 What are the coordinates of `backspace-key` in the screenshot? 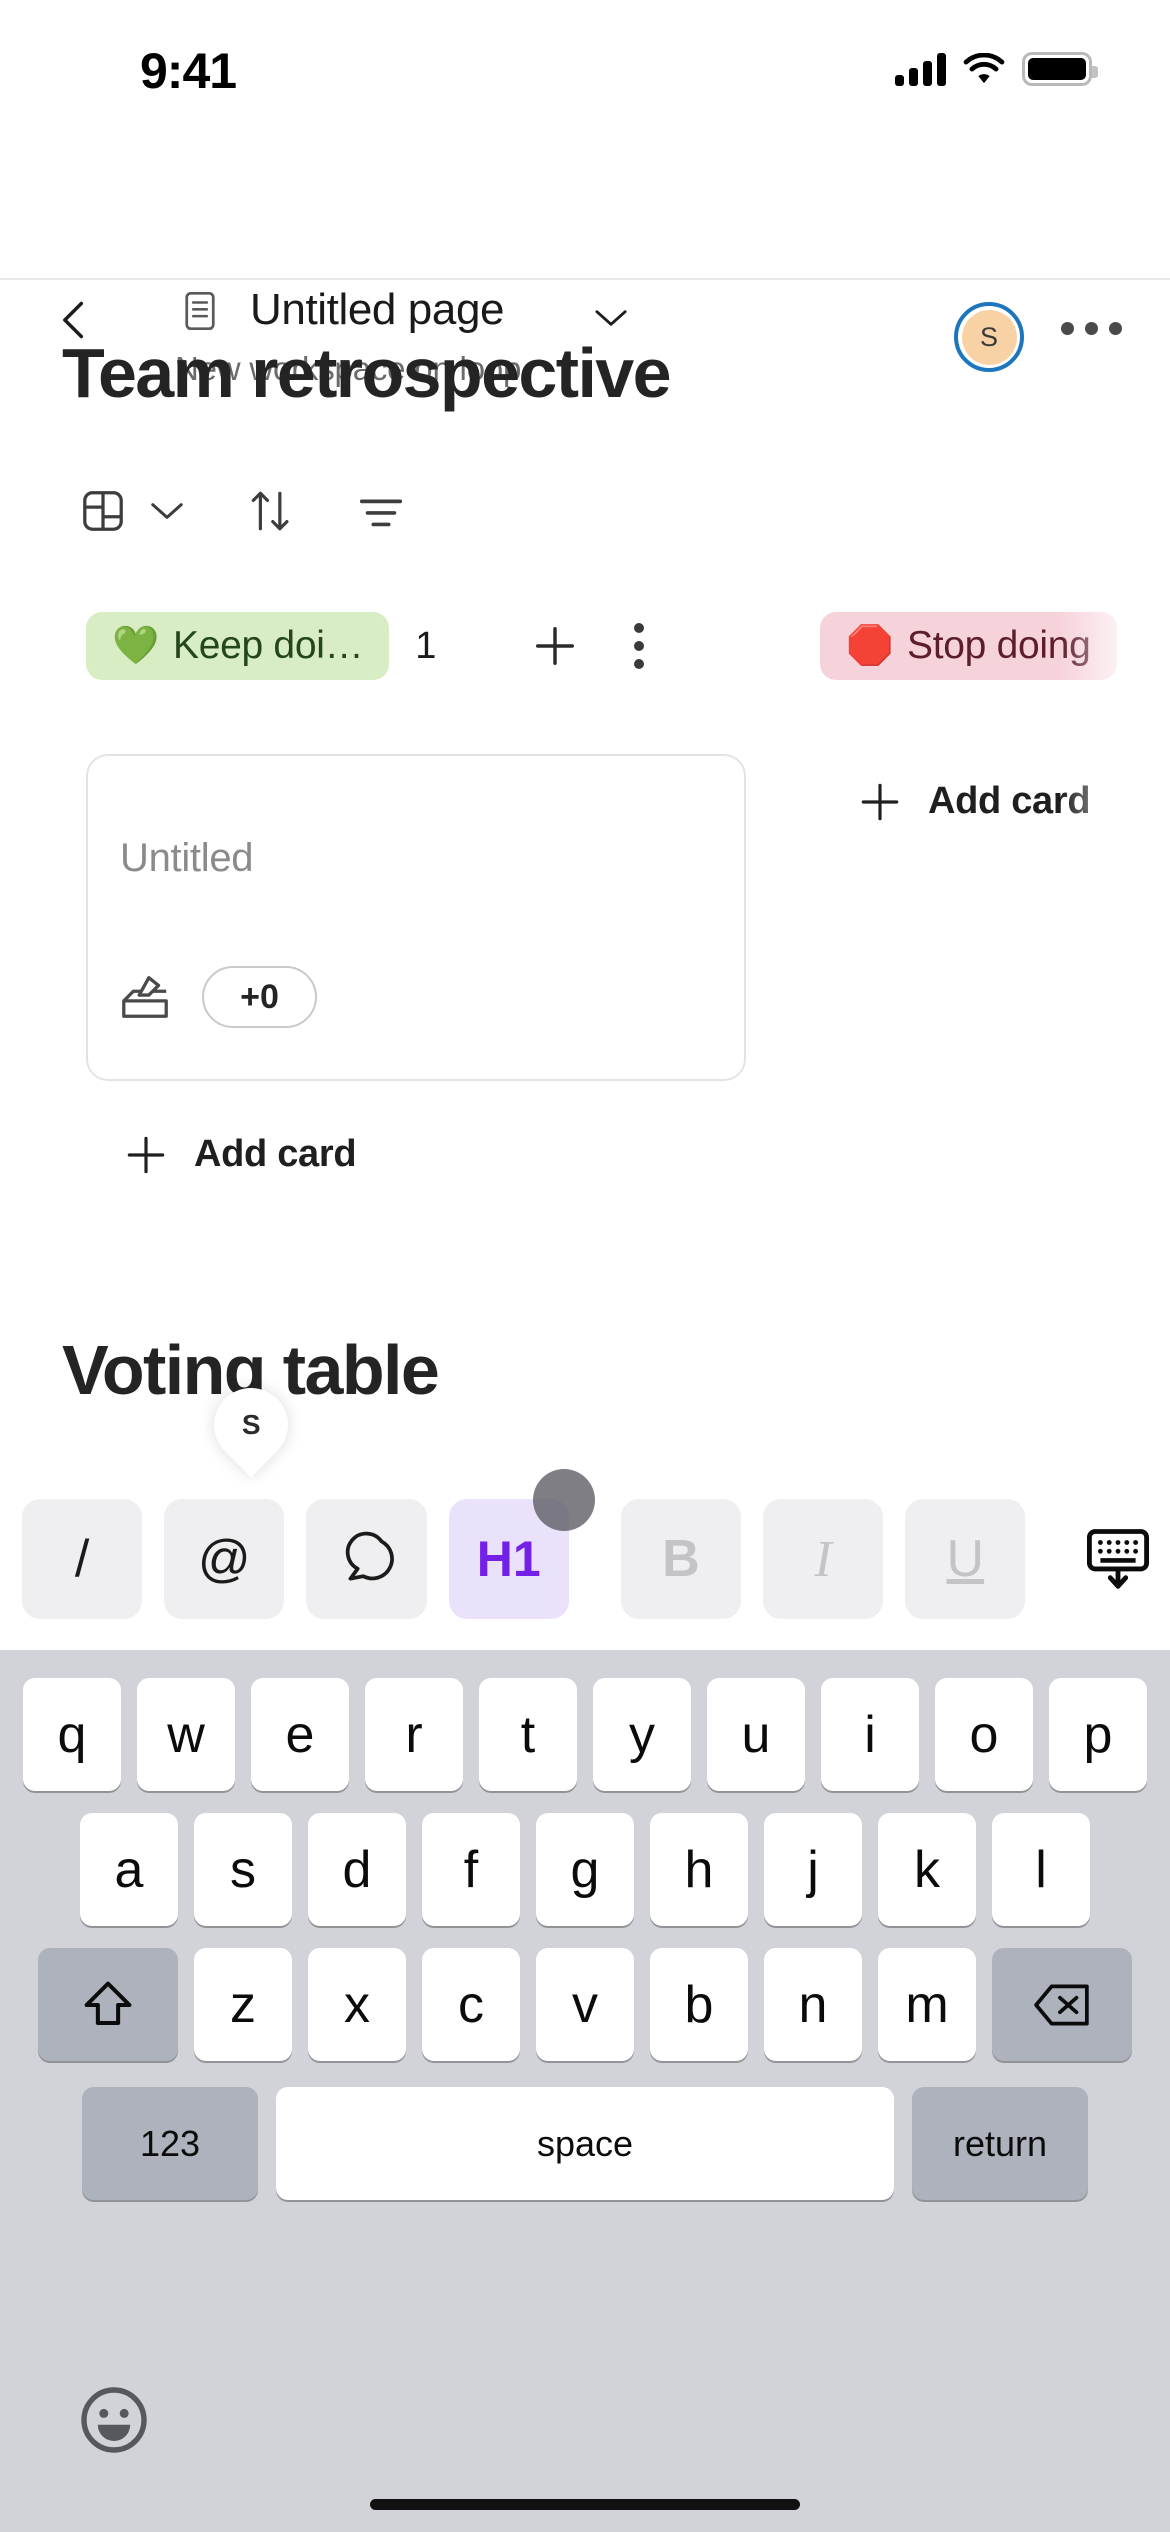 It's located at (1062, 2004).